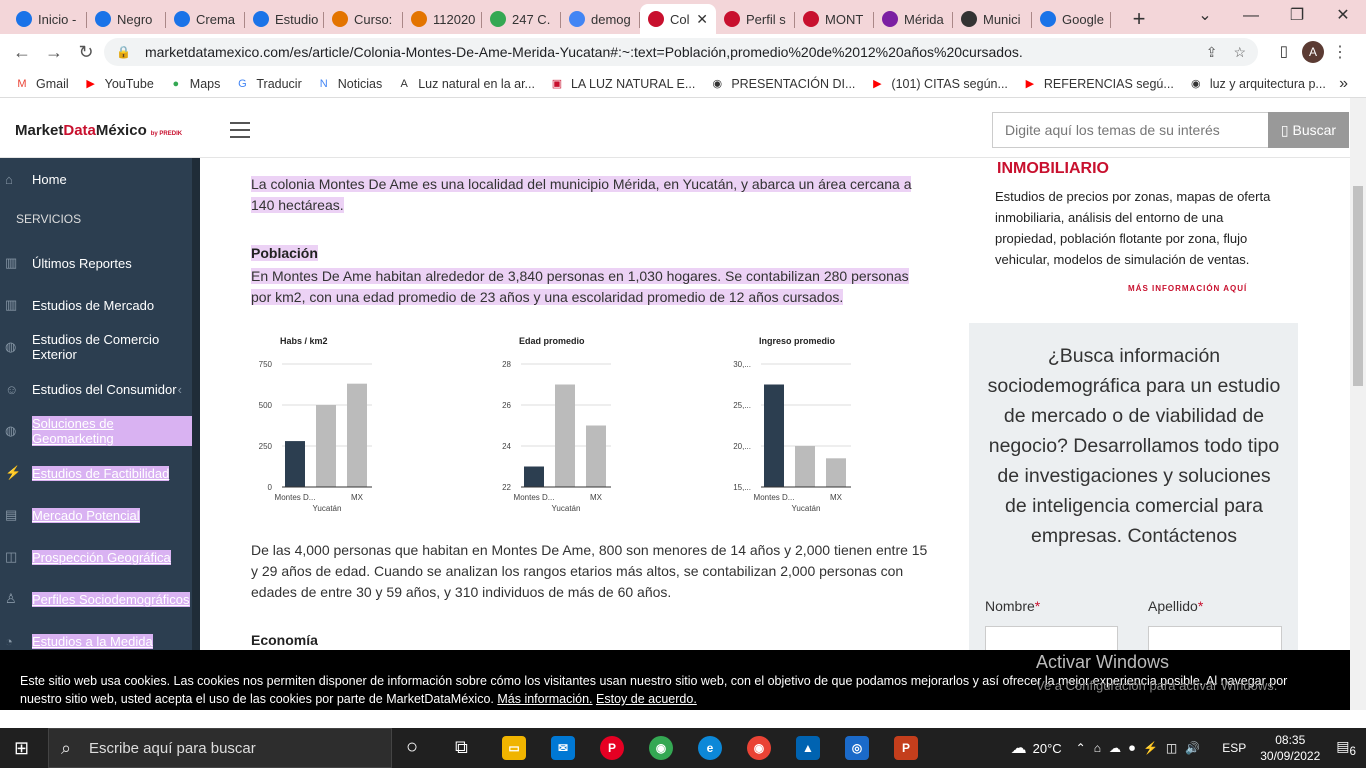 The height and width of the screenshot is (768, 1366). Describe the element at coordinates (96, 263) in the screenshot. I see `sidebar-item: ▥ Últimos Reportes` at that location.